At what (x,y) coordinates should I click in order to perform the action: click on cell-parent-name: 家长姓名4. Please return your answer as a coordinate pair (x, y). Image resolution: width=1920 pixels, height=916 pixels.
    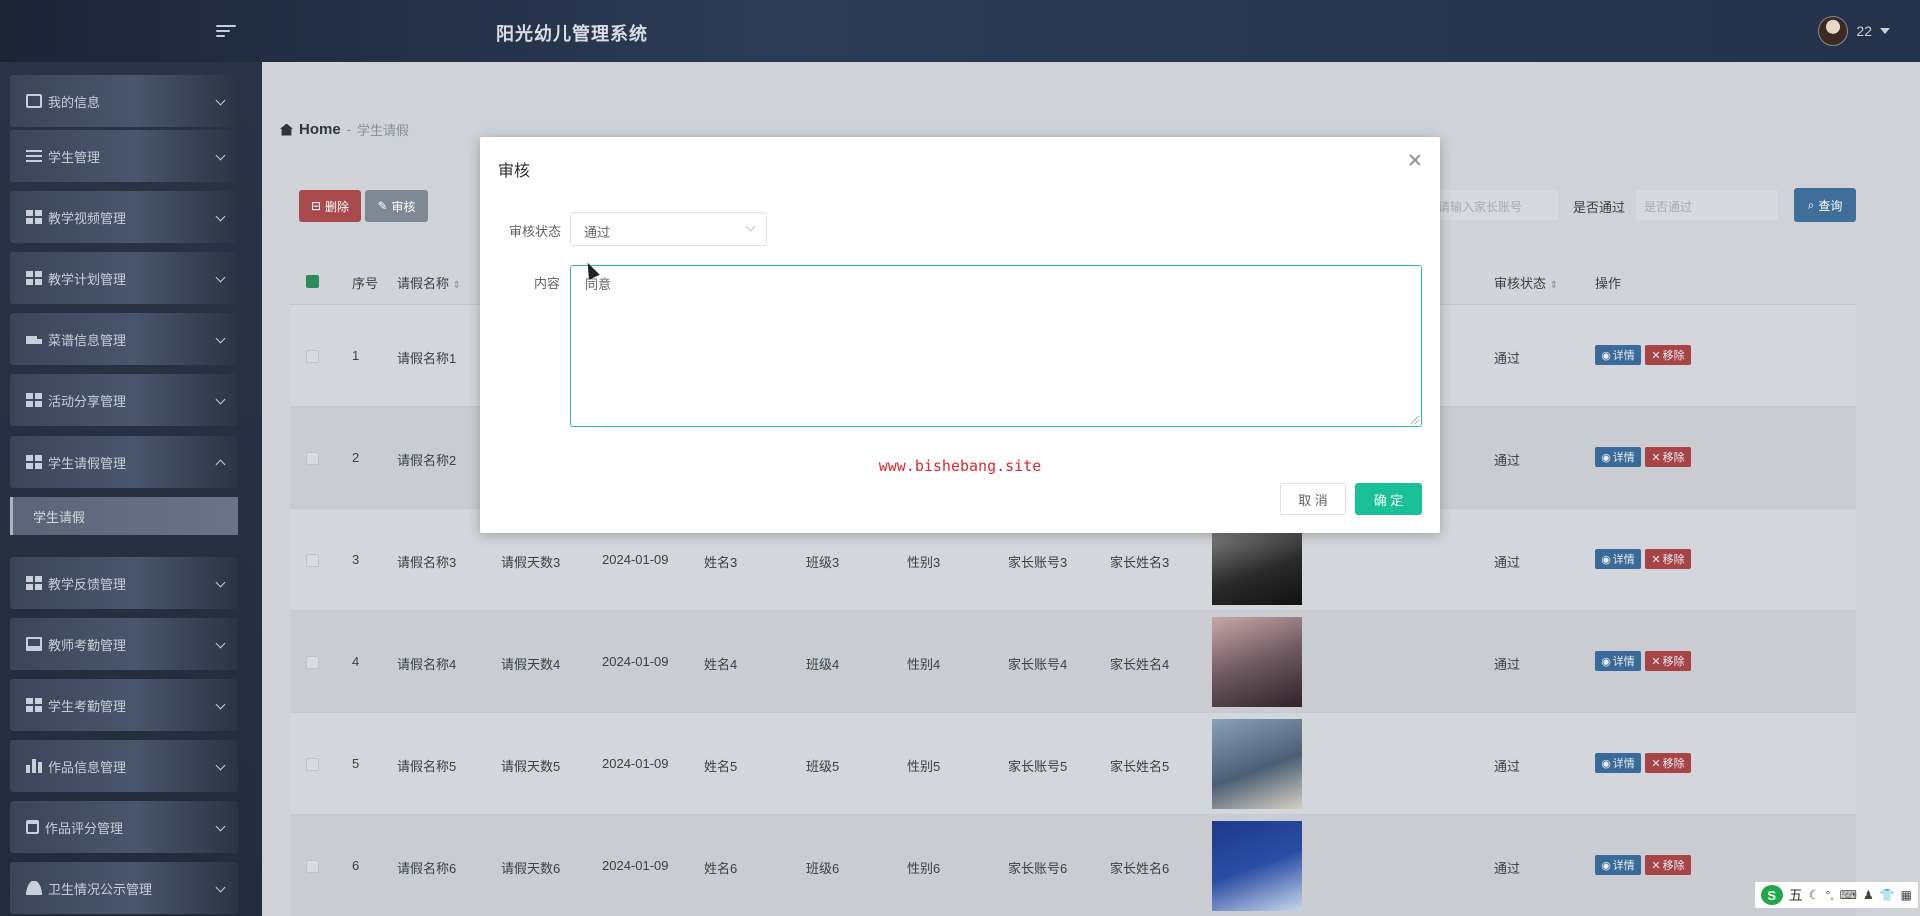
    Looking at the image, I should click on (1140, 664).